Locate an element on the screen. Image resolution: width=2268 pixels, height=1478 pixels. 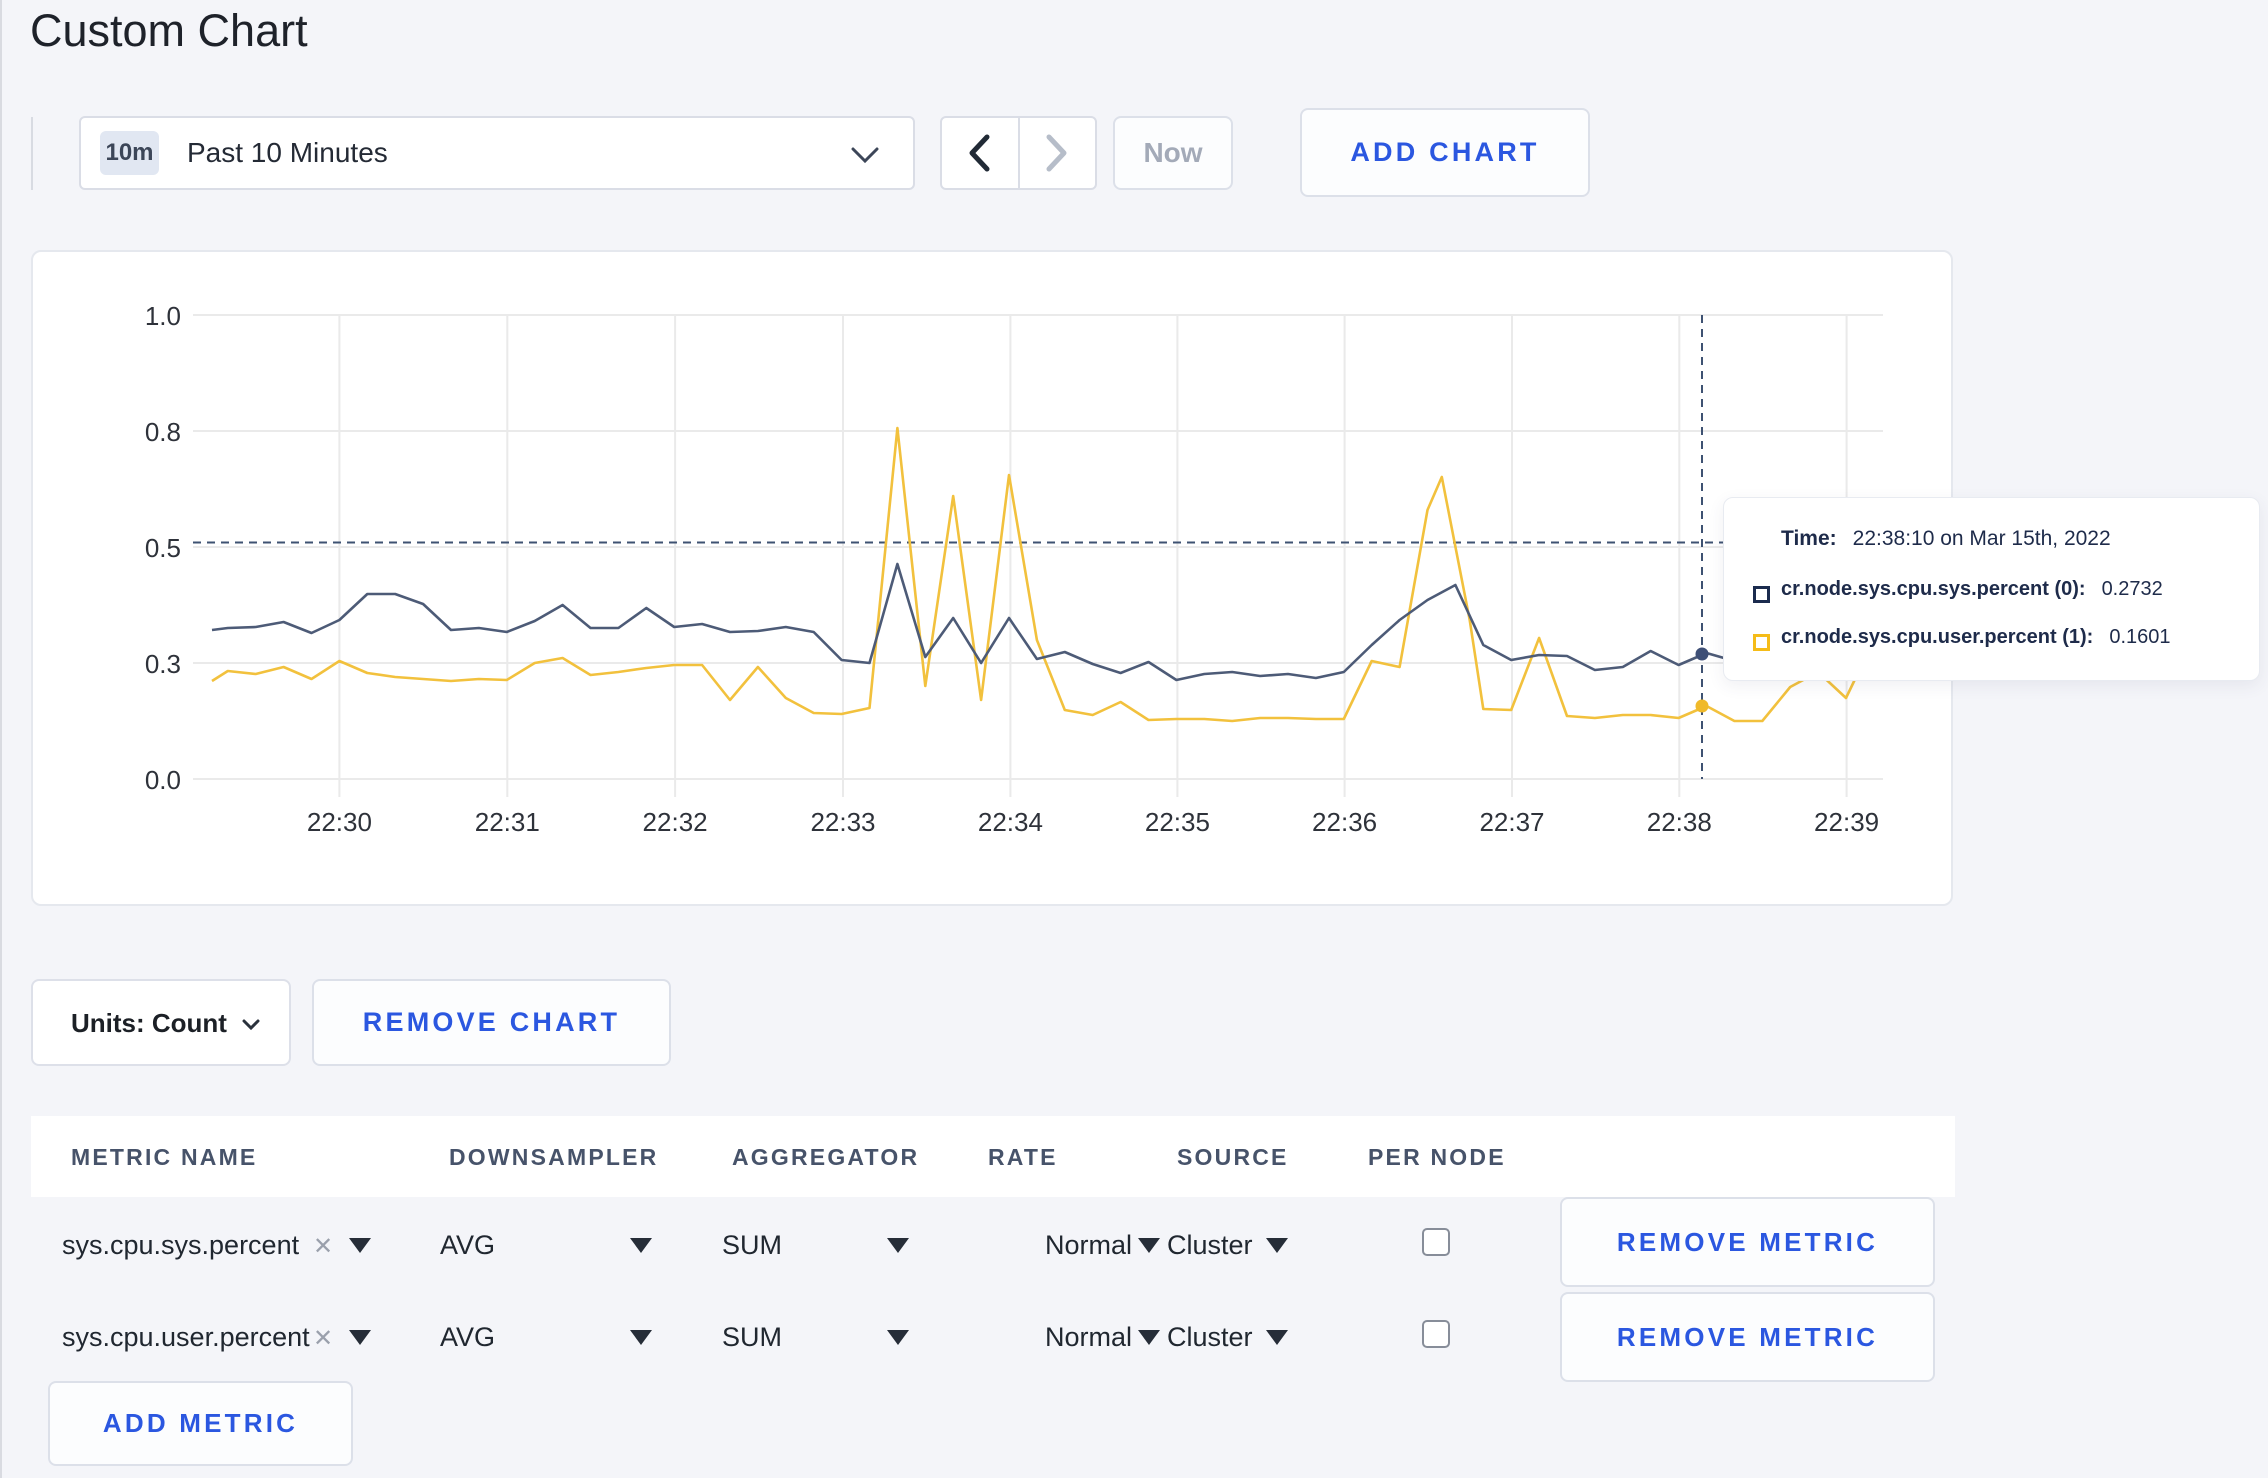
svg-text: 0.3 is located at coordinates (163, 664).